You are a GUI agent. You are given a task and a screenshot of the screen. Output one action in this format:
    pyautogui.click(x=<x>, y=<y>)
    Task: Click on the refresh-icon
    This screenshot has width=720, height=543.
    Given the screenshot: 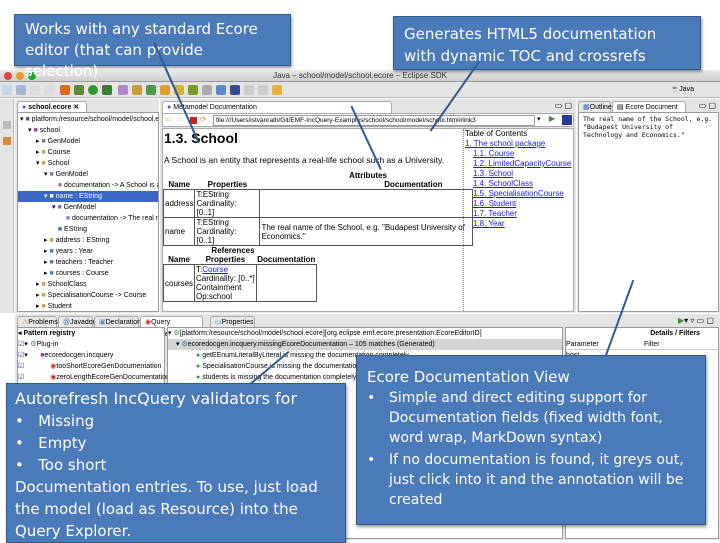 What is the action you would take?
    pyautogui.click(x=193, y=90)
    